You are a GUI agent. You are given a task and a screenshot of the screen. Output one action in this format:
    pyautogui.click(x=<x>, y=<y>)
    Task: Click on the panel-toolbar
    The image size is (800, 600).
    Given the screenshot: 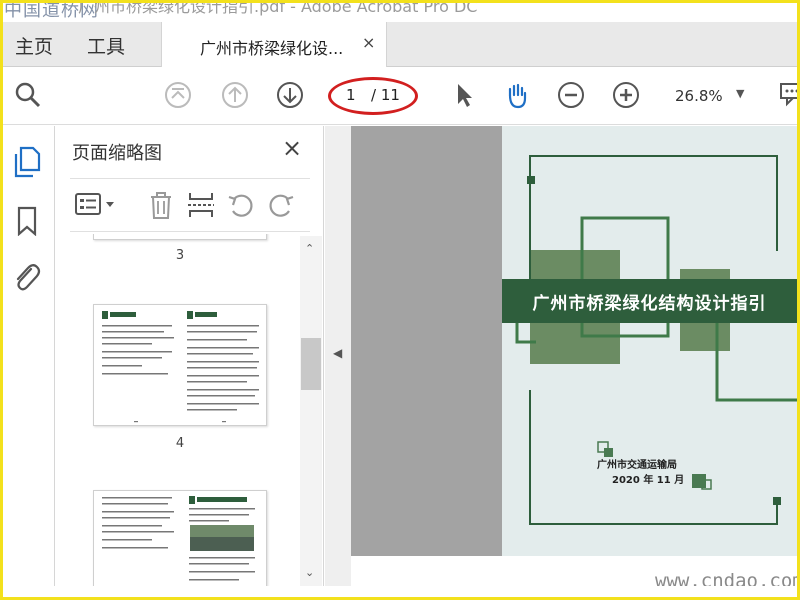 What is the action you would take?
    pyautogui.click(x=190, y=205)
    